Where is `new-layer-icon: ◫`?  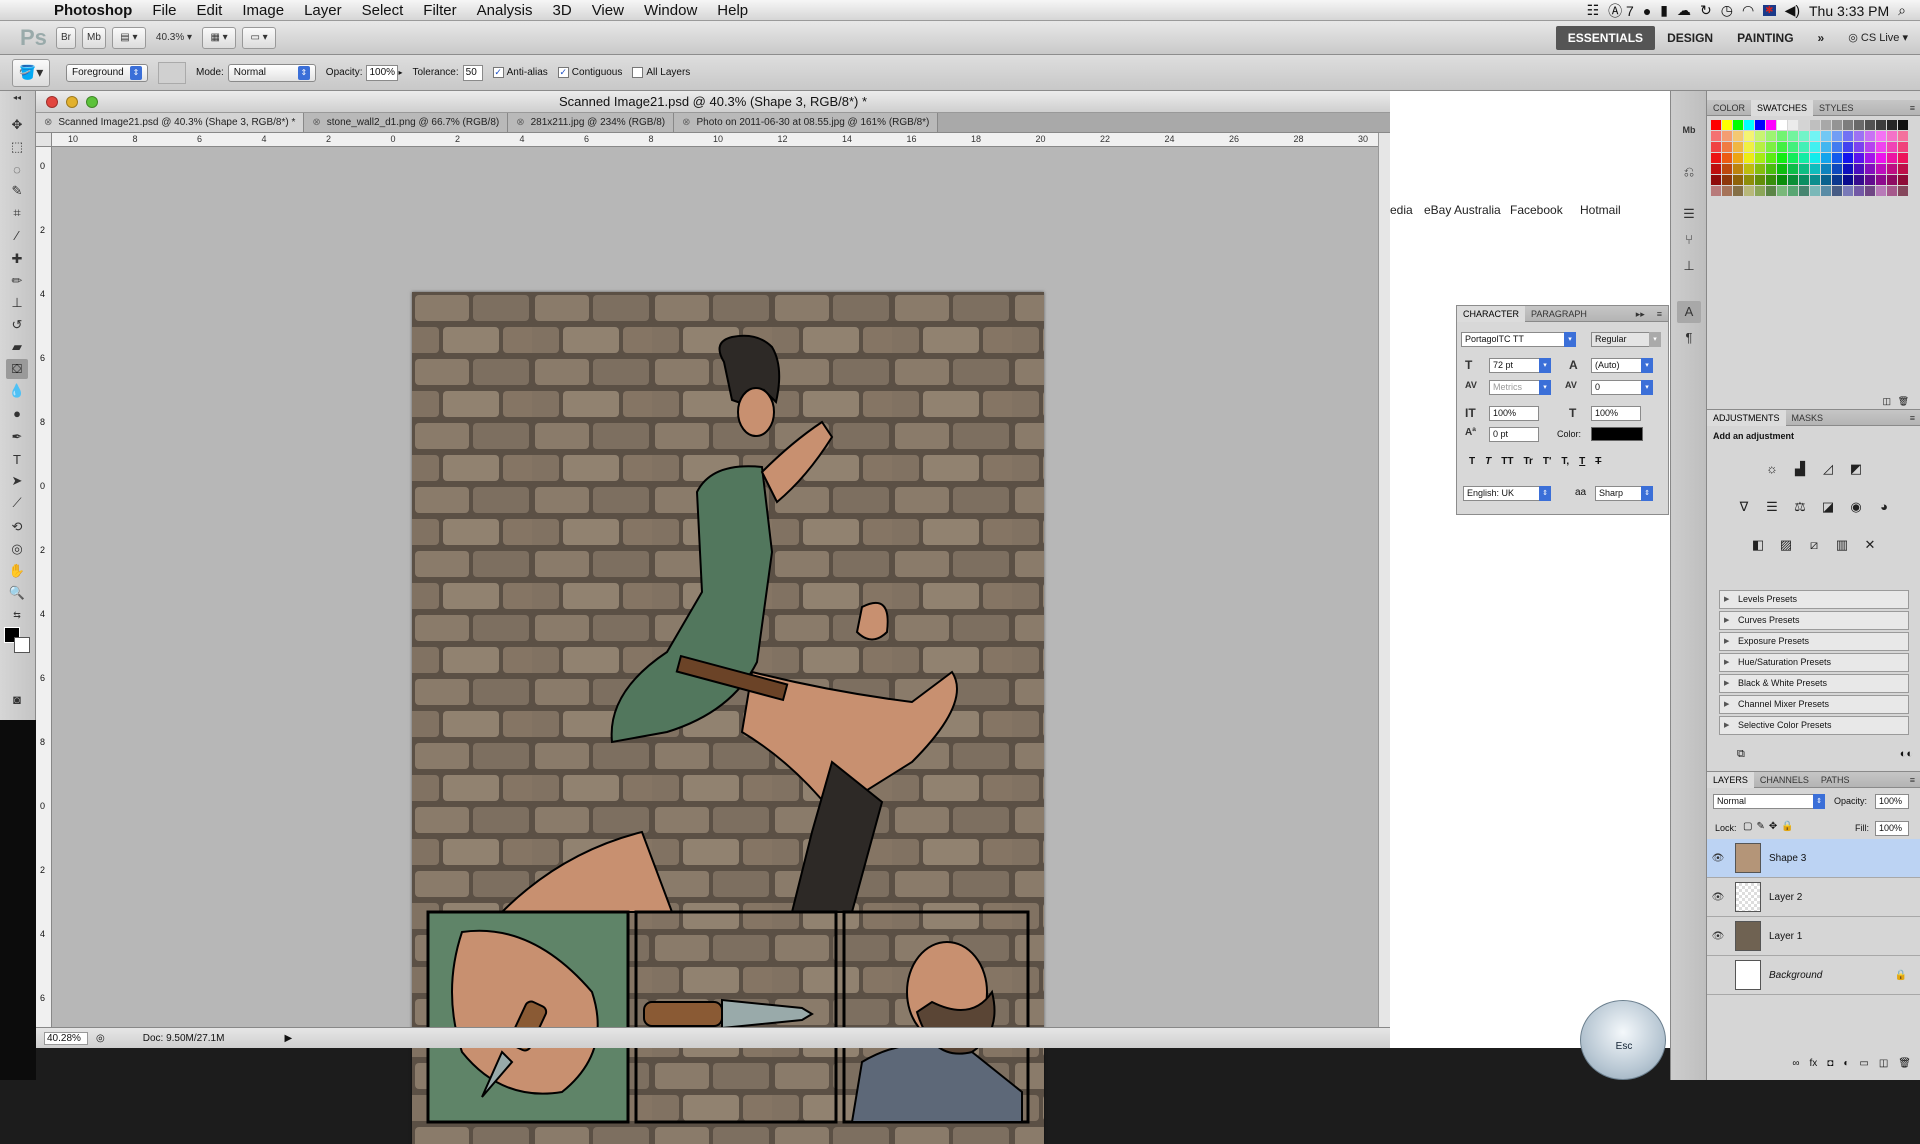 new-layer-icon: ◫ is located at coordinates (1883, 1068).